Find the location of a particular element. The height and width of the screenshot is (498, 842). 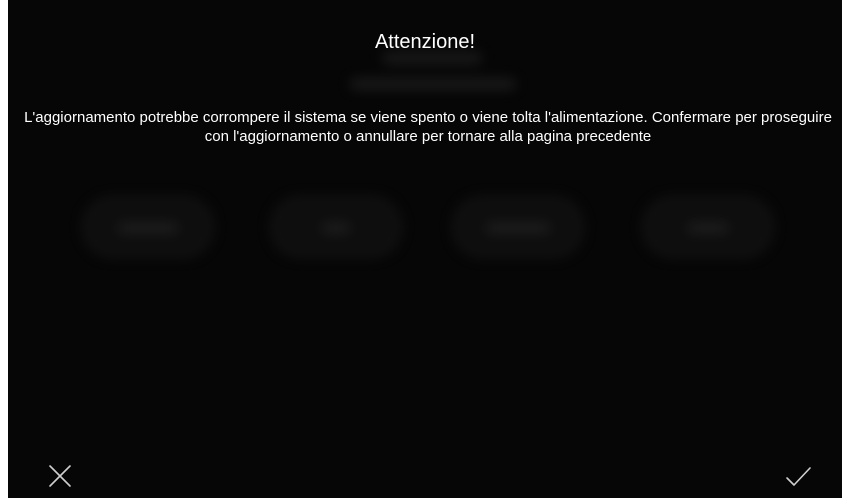

close-icon is located at coordinates (60, 476).